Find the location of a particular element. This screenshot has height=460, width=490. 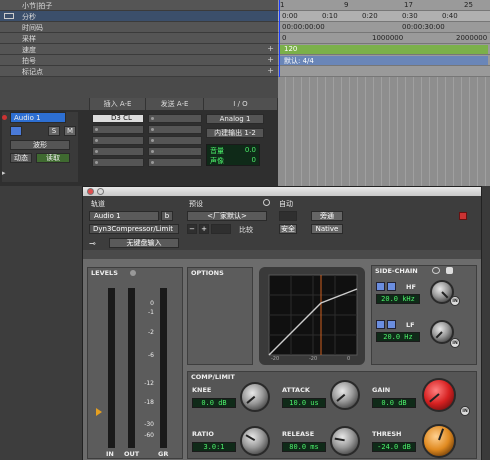

record-button is located at coordinates (16, 131).